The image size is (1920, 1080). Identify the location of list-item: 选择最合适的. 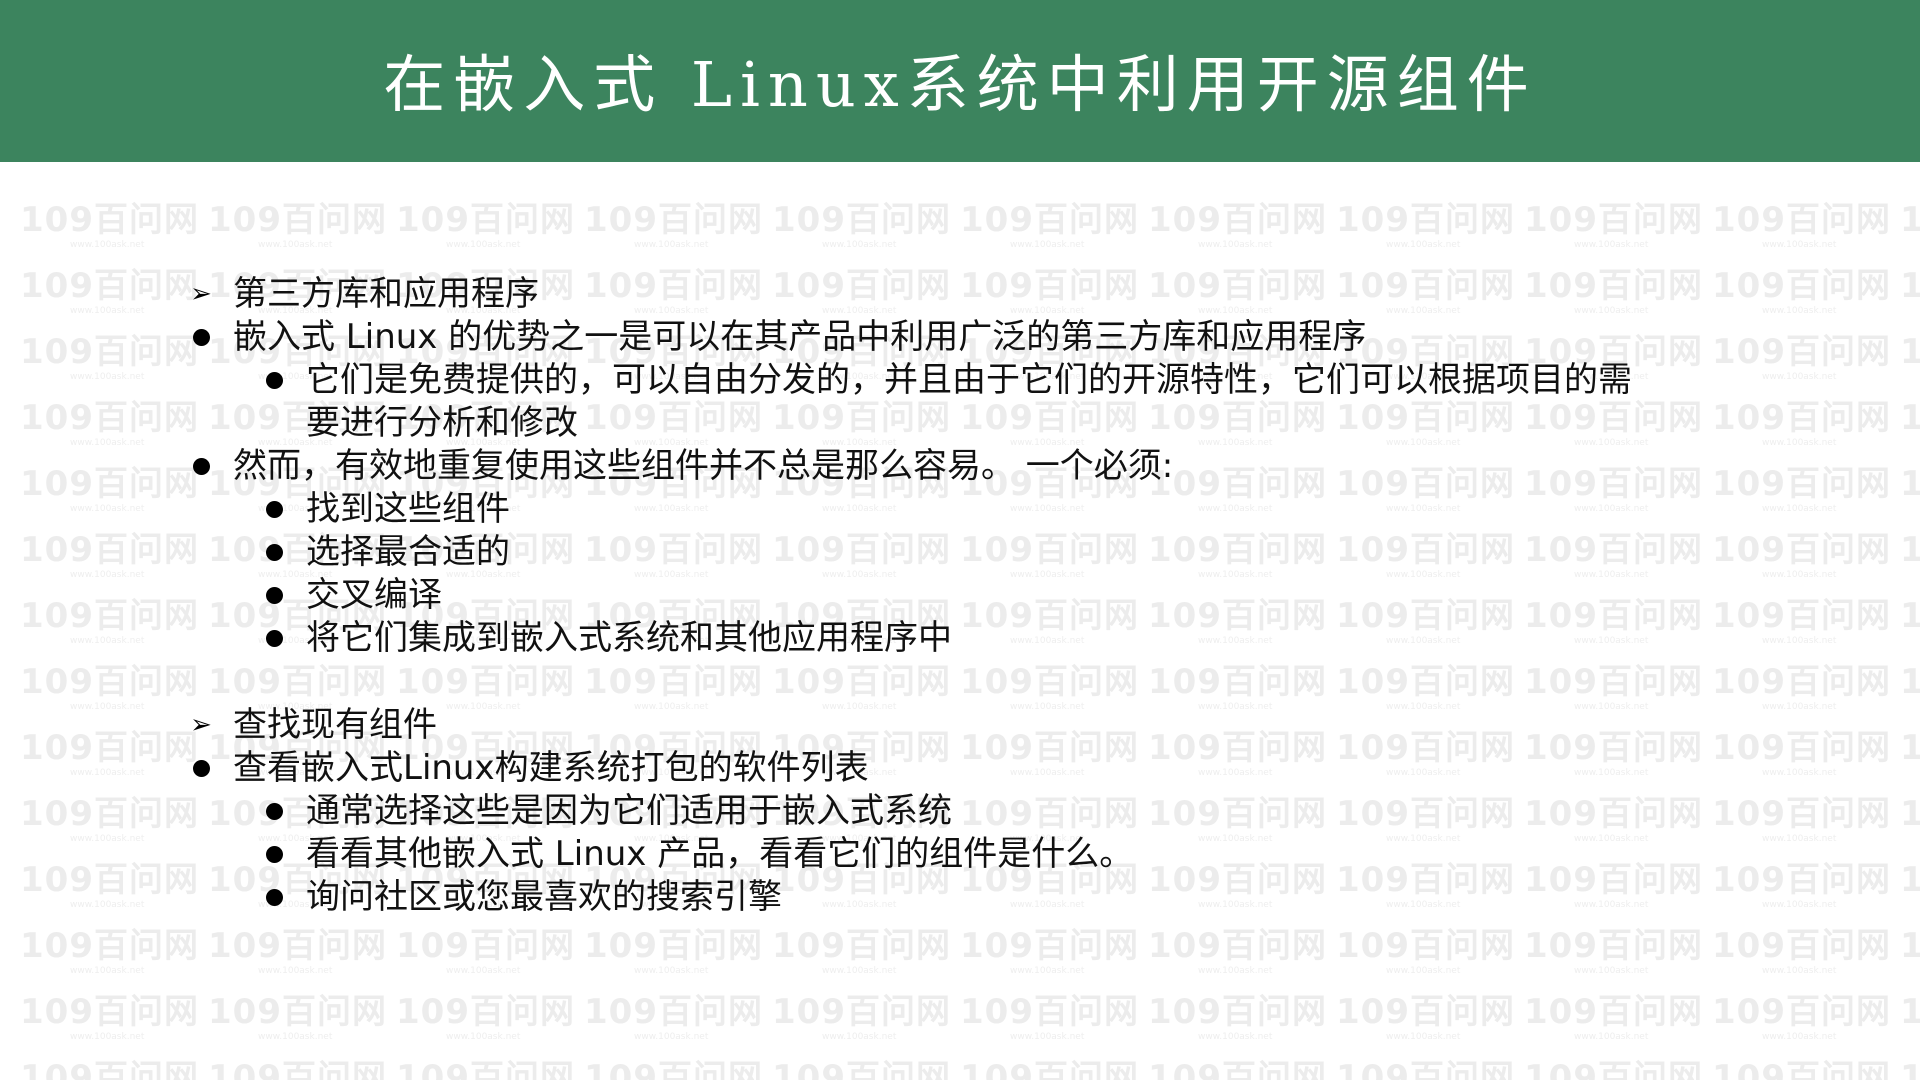
(408, 552).